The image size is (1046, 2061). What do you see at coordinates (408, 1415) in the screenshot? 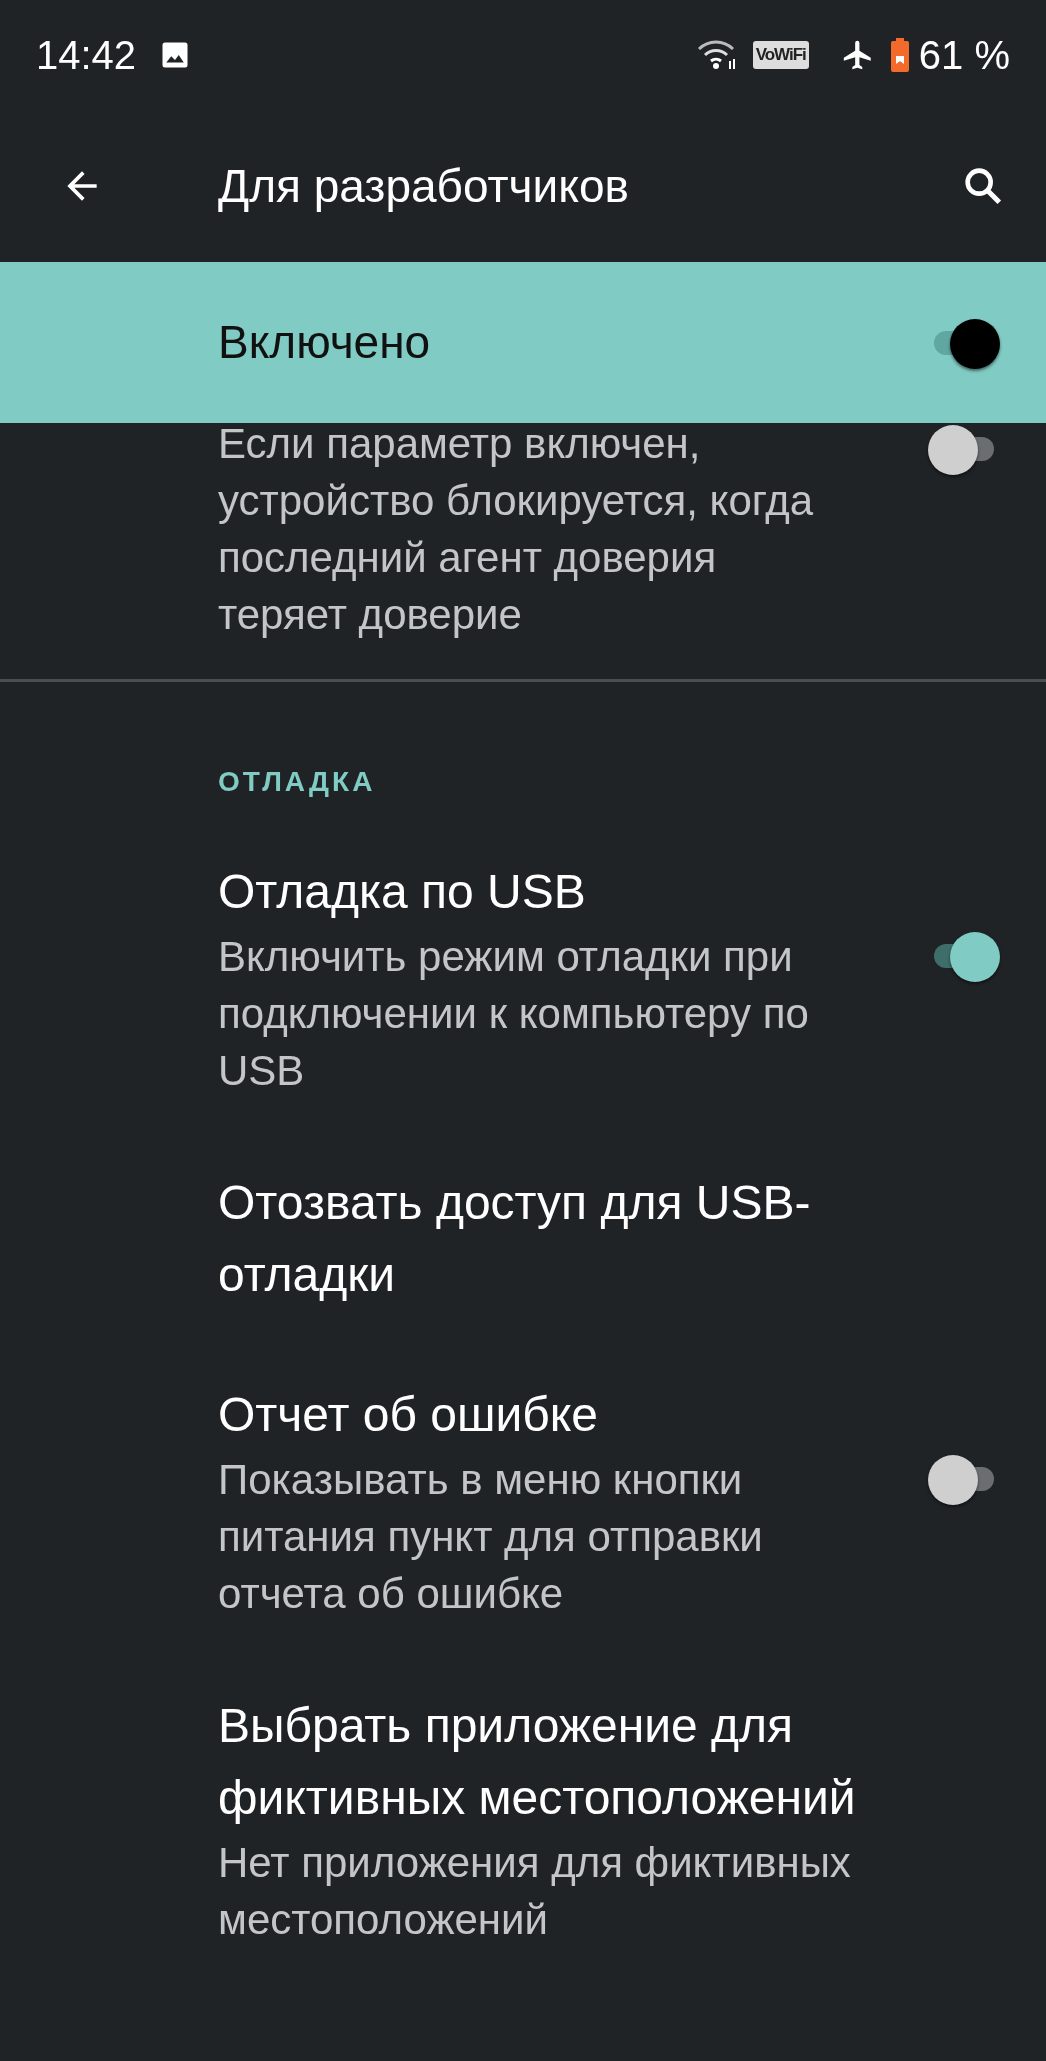
I see `setting-title: Отчет об ошибке` at bounding box center [408, 1415].